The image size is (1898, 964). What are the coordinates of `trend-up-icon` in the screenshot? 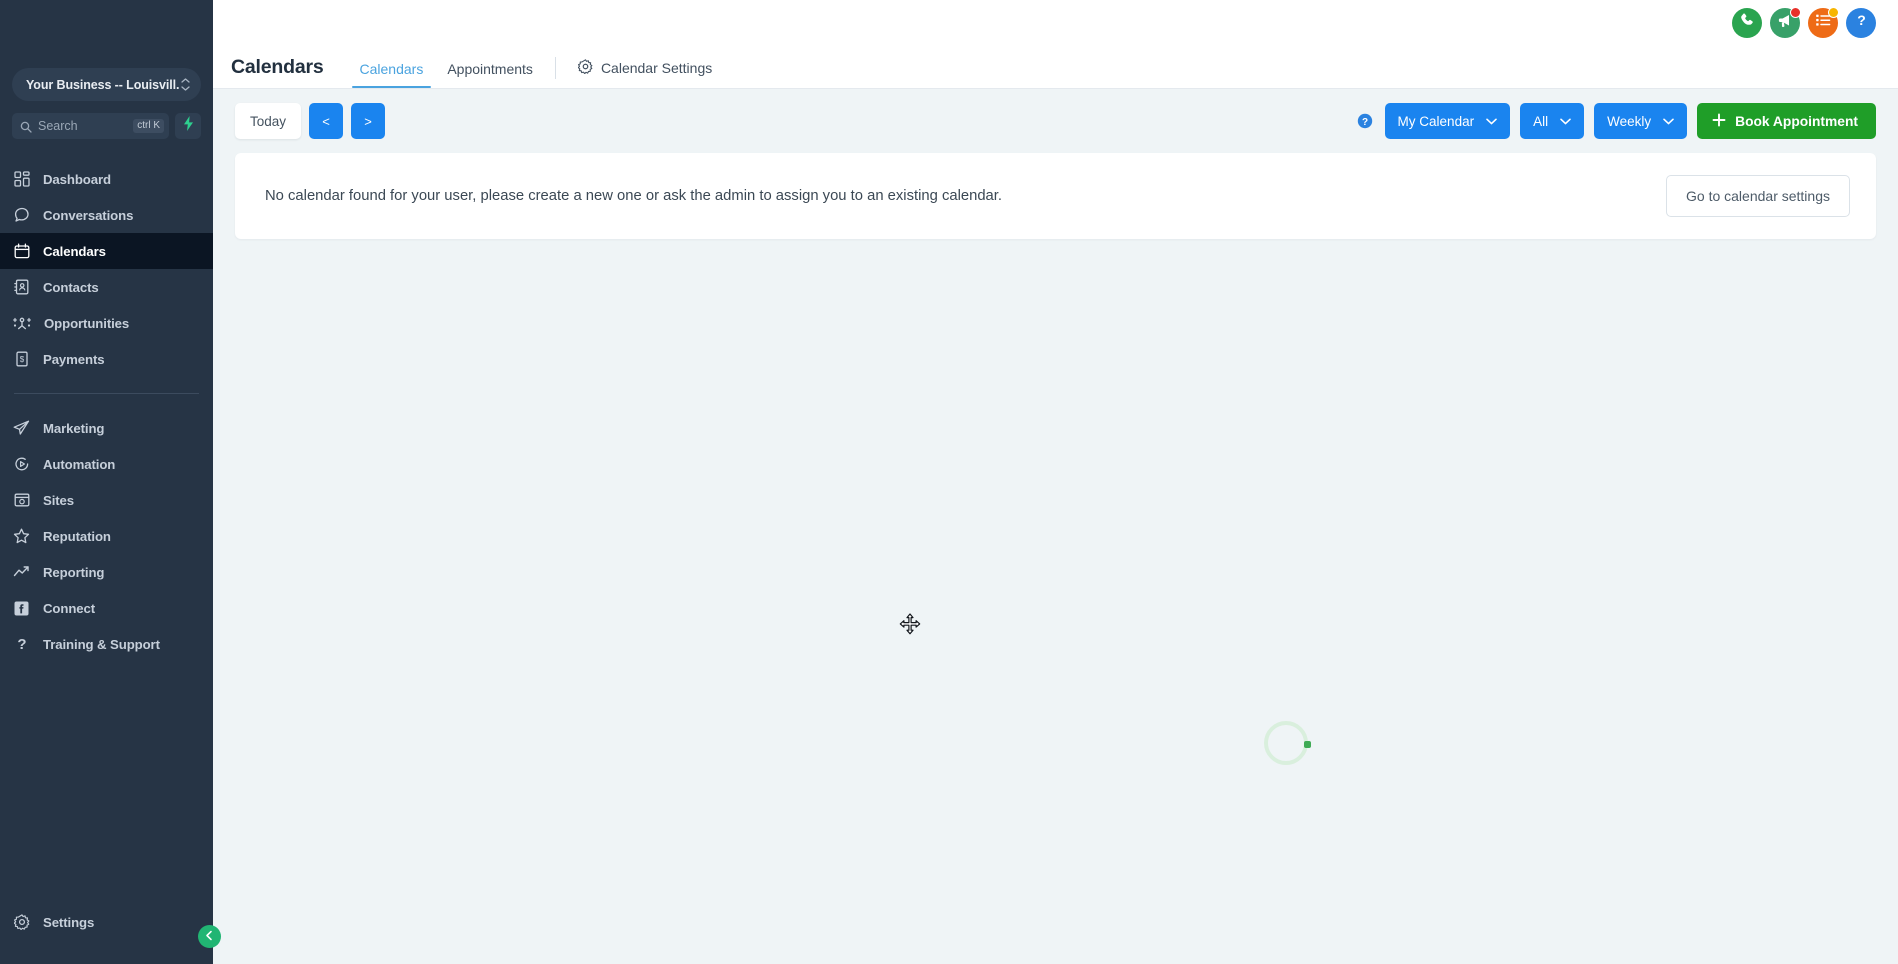 It's located at (21, 572).